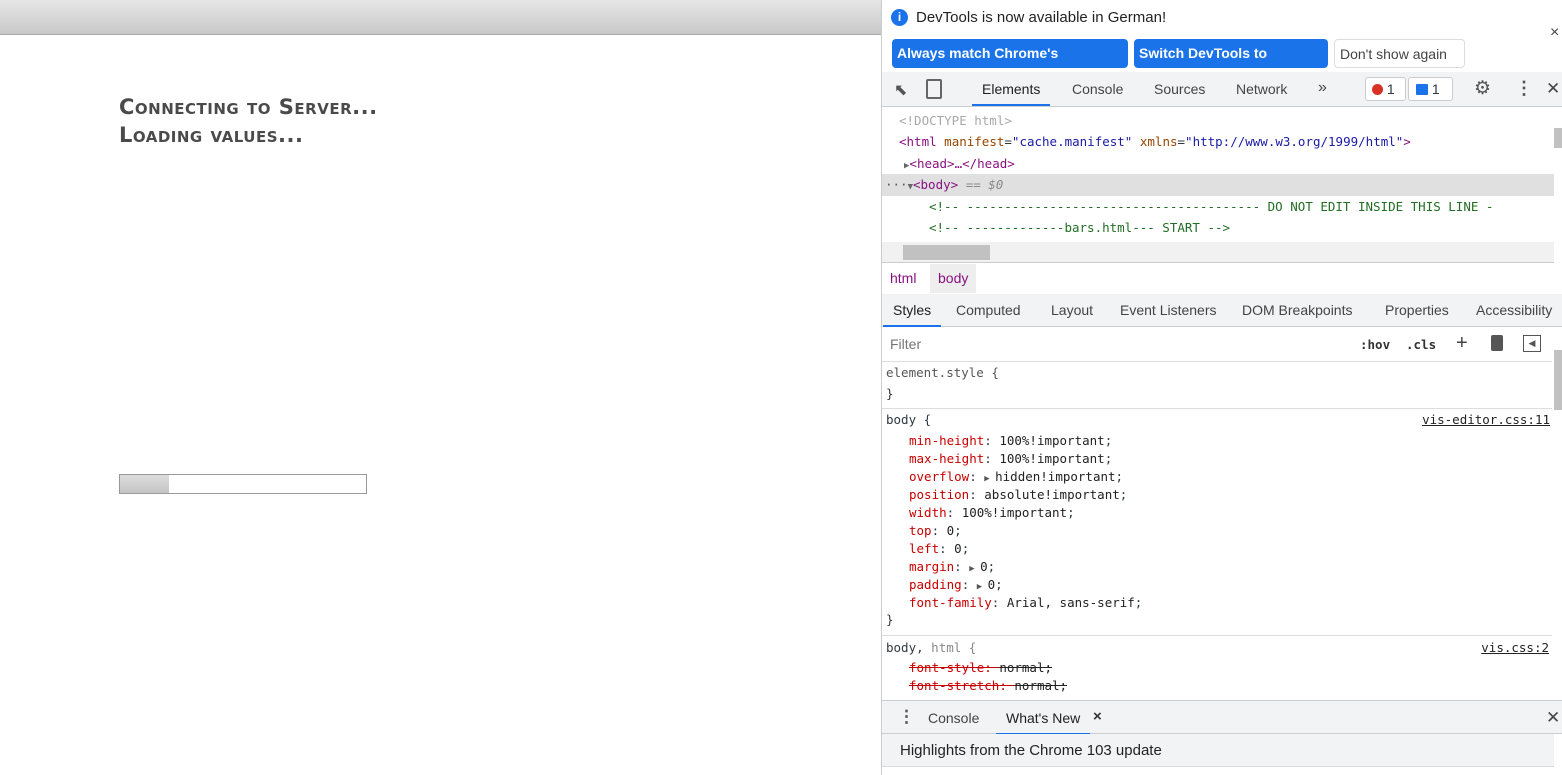 The width and height of the screenshot is (1562, 775). I want to click on html-tag: <html, so click(918, 141).